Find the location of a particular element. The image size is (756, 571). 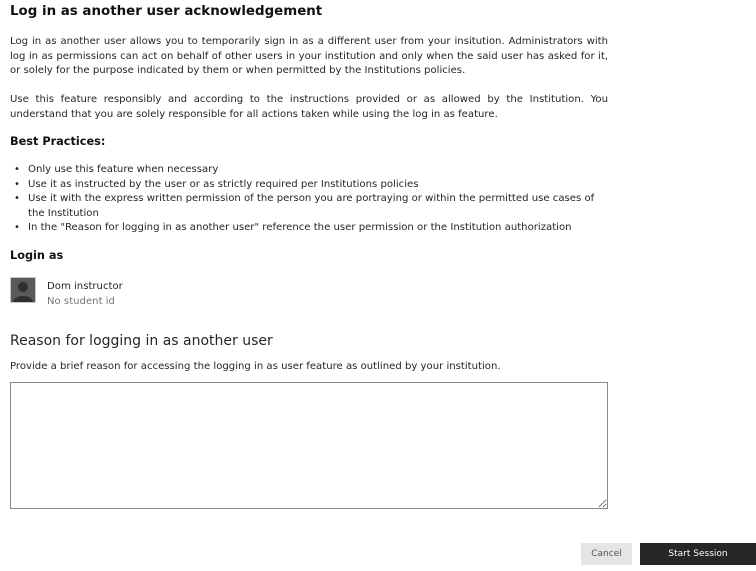

person-silhouette-icon is located at coordinates (23, 290).